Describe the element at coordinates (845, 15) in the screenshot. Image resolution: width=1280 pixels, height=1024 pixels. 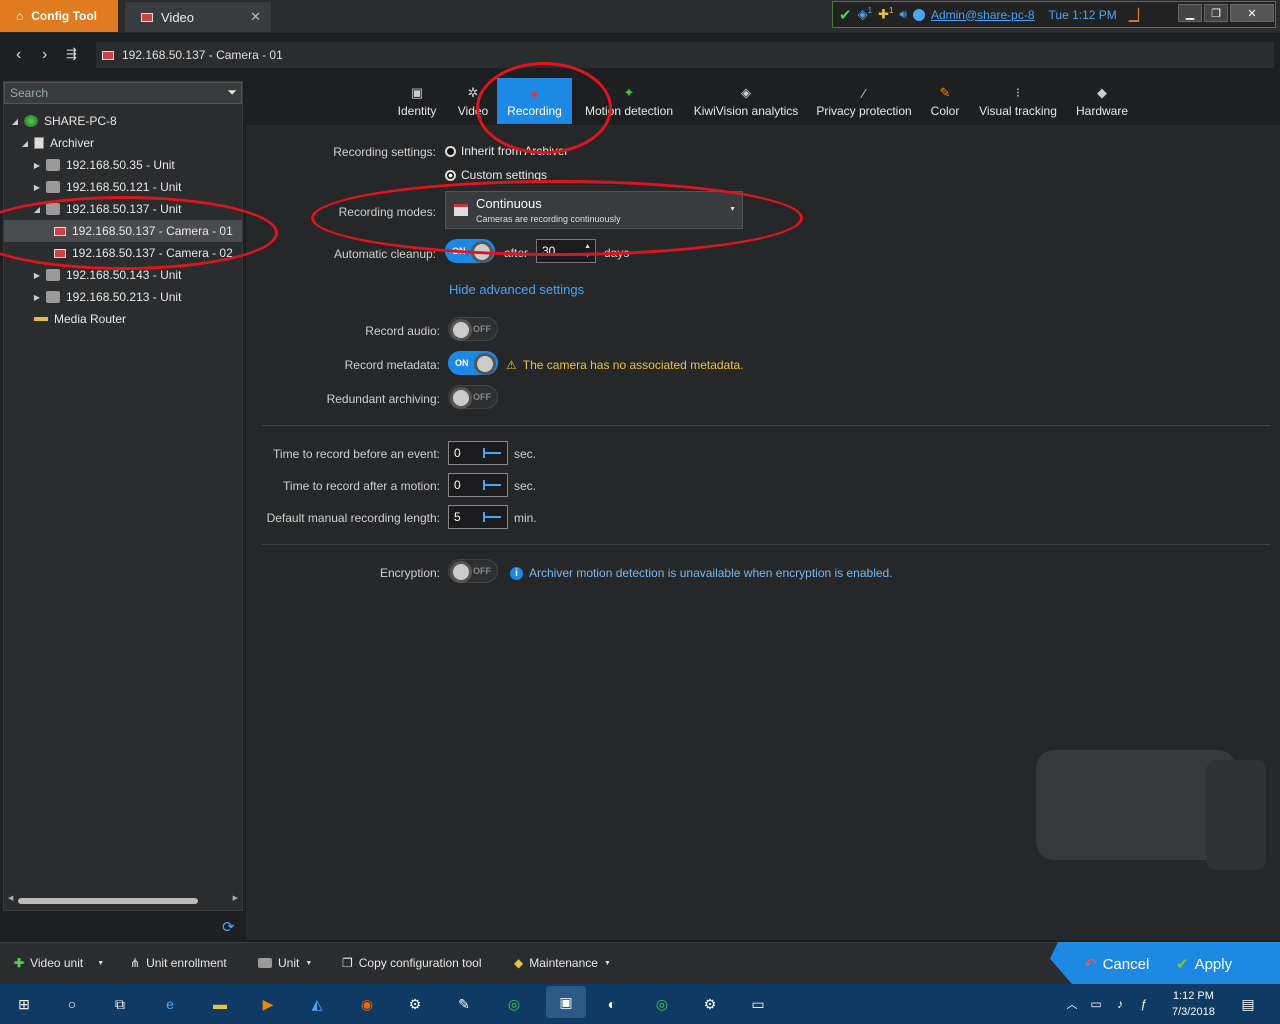
I see `health-ok-icon: ✔` at that location.